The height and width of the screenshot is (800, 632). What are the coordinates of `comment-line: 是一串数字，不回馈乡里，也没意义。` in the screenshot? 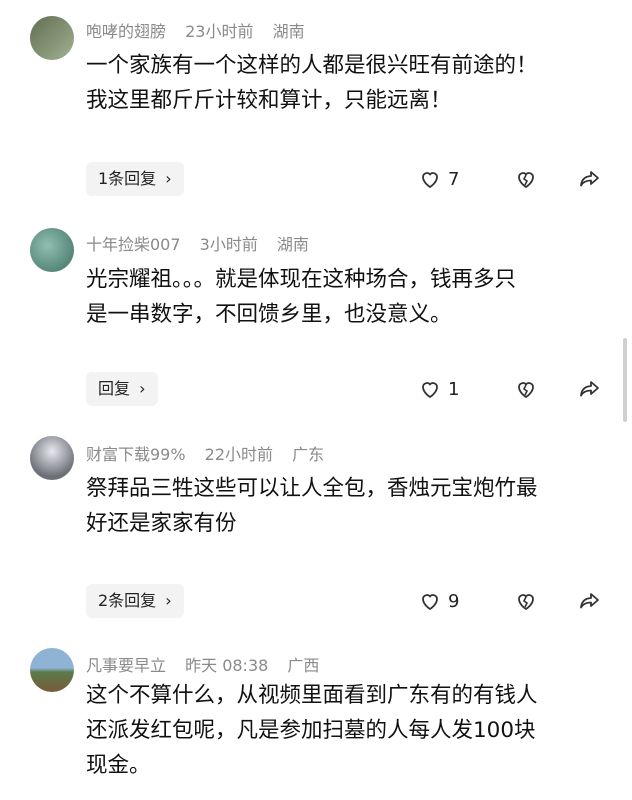 It's located at (269, 314).